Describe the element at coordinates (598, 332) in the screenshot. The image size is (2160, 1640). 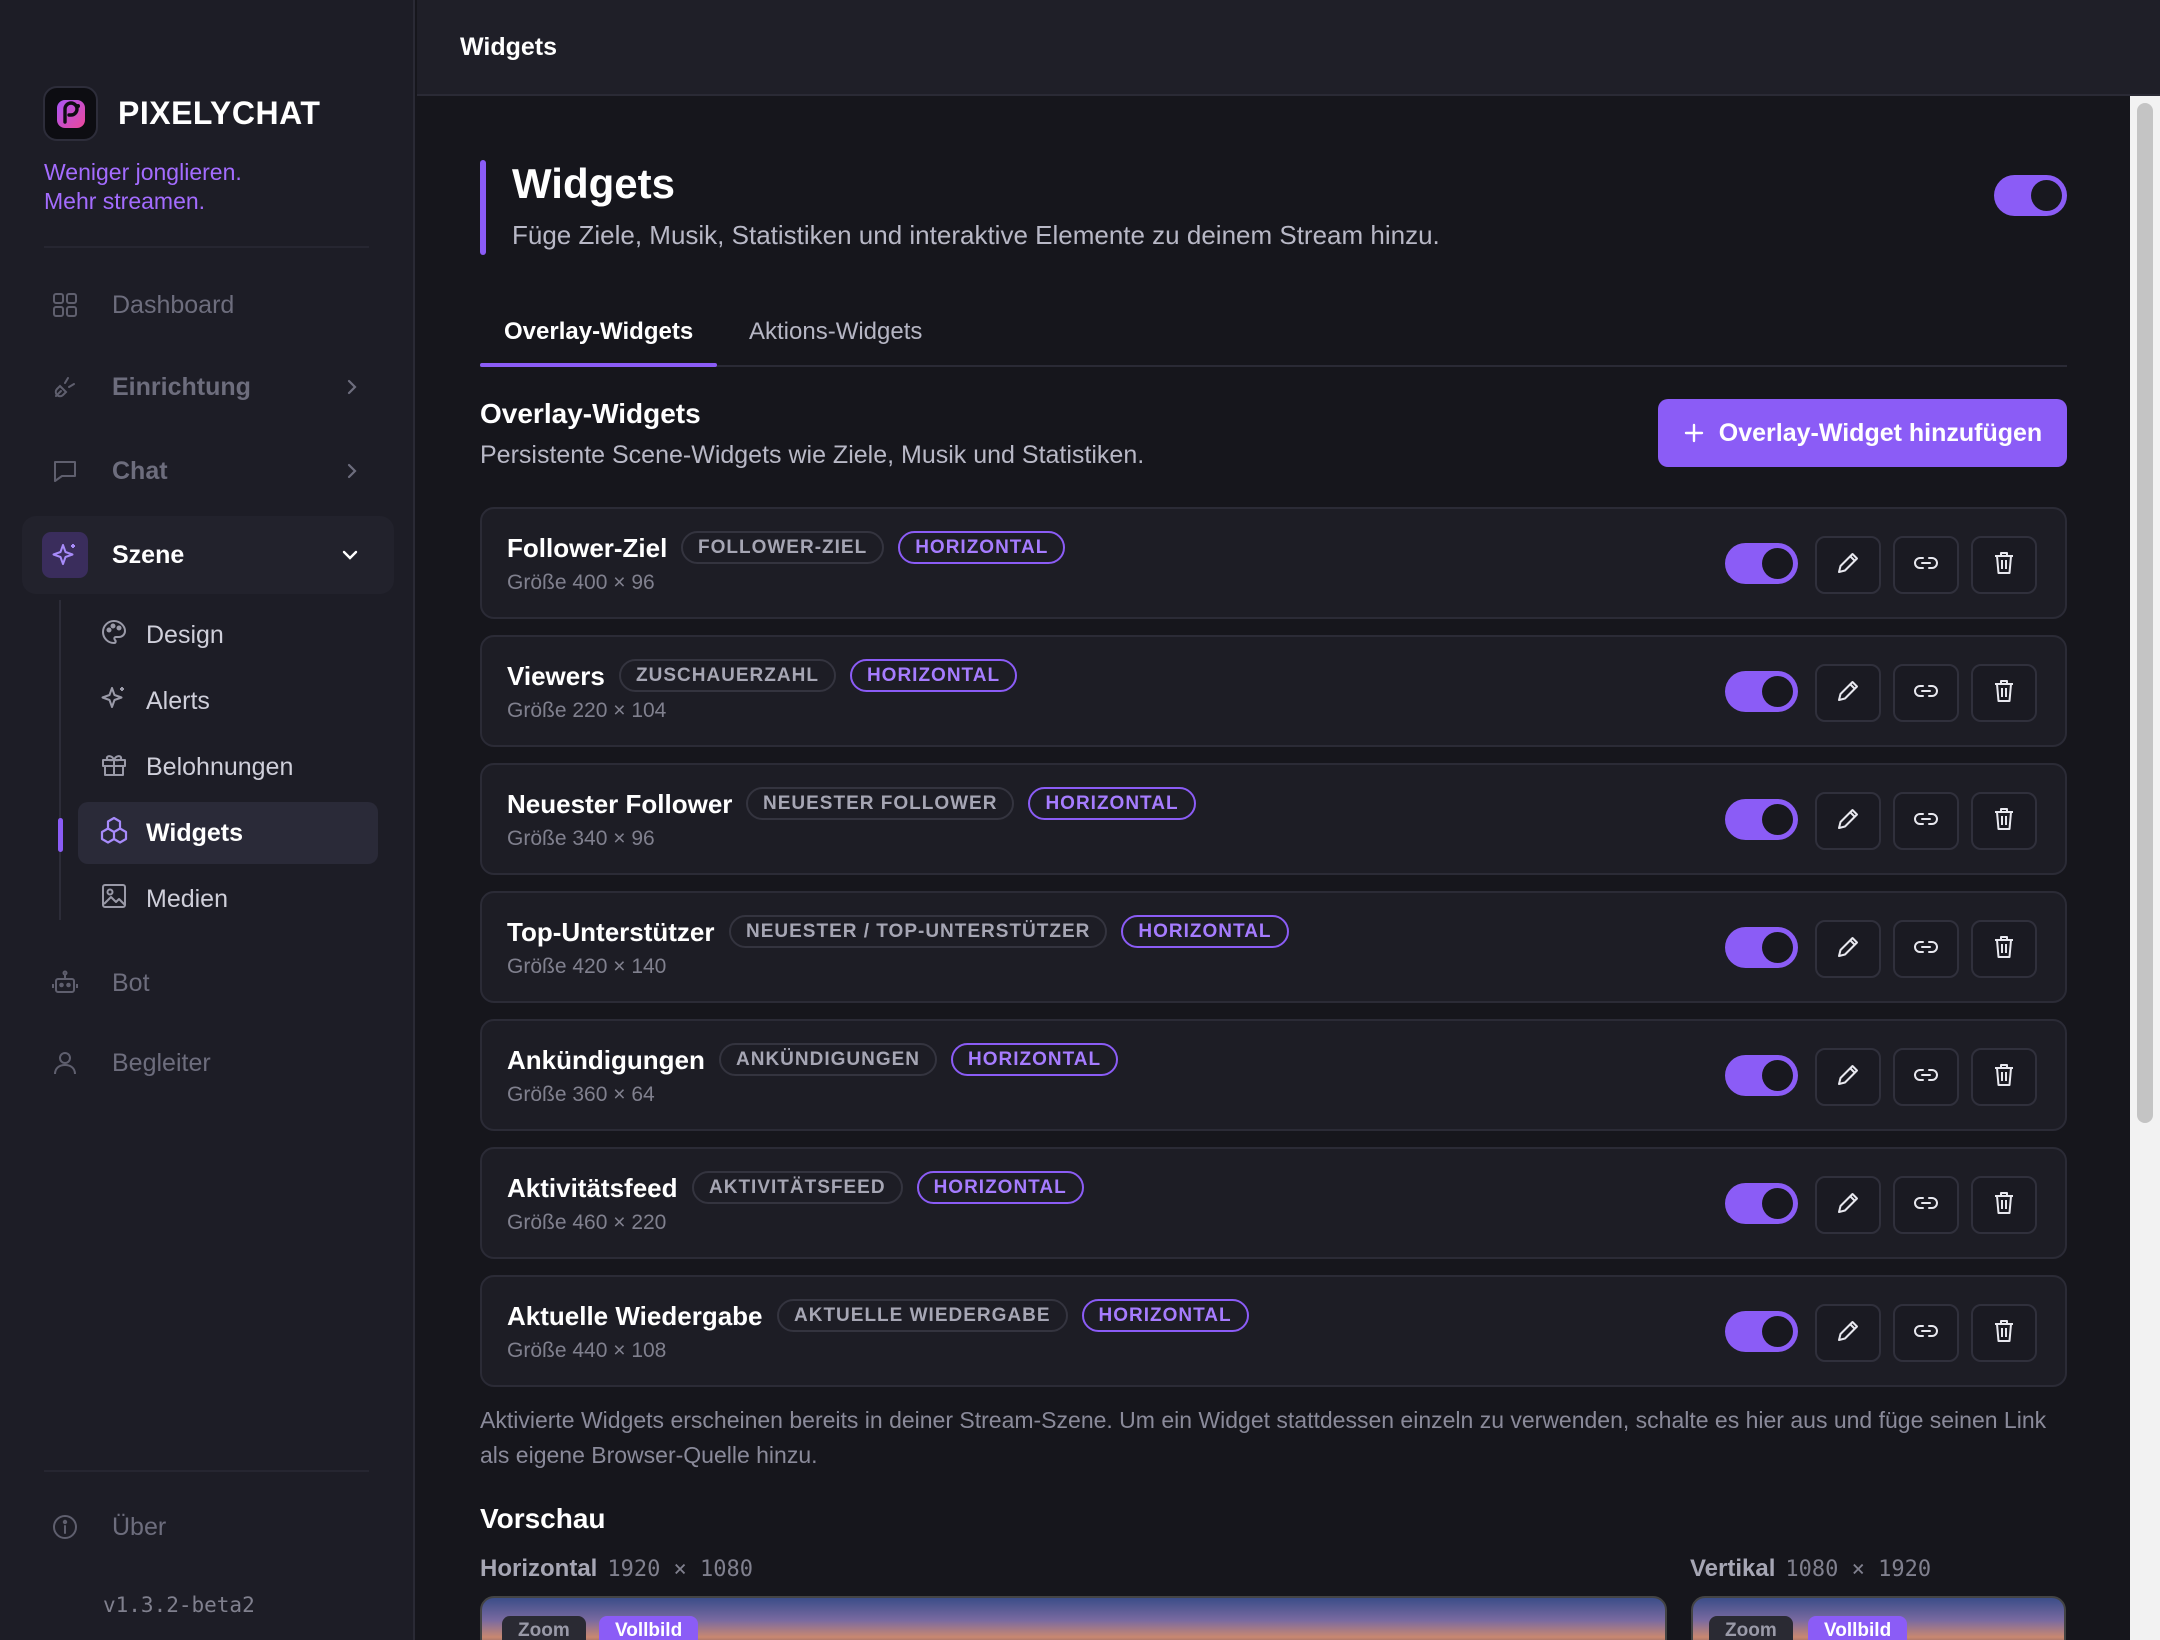
I see `tab-overlay-widgets: Overlay-Widgets` at that location.